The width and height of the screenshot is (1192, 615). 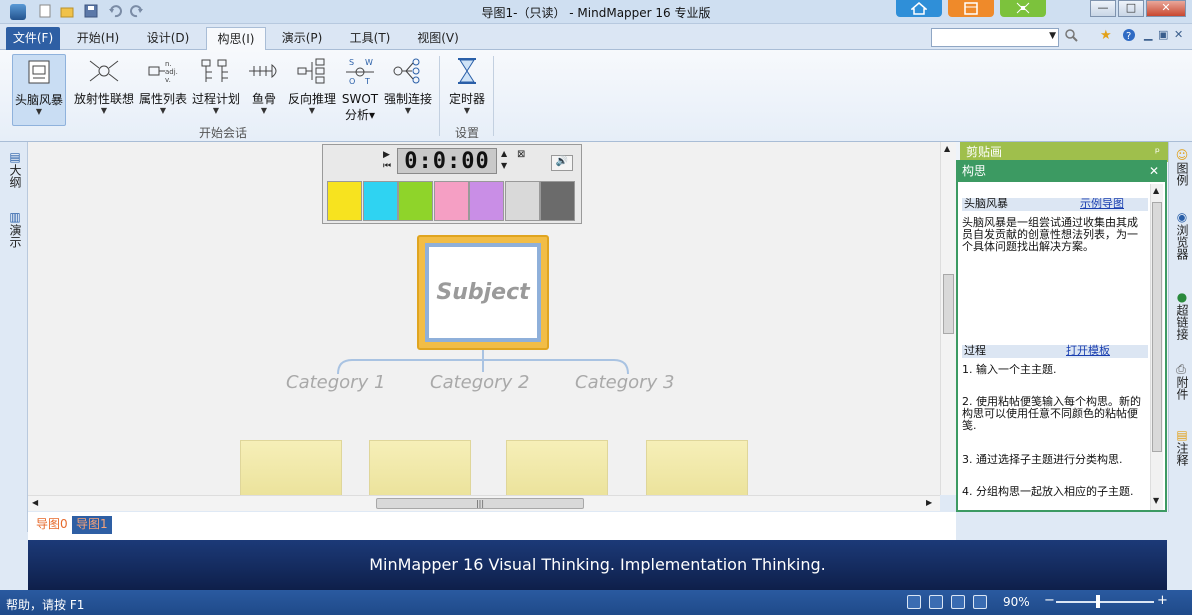 What do you see at coordinates (1182, 235) in the screenshot?
I see `browser-tab: ◉浏览器` at bounding box center [1182, 235].